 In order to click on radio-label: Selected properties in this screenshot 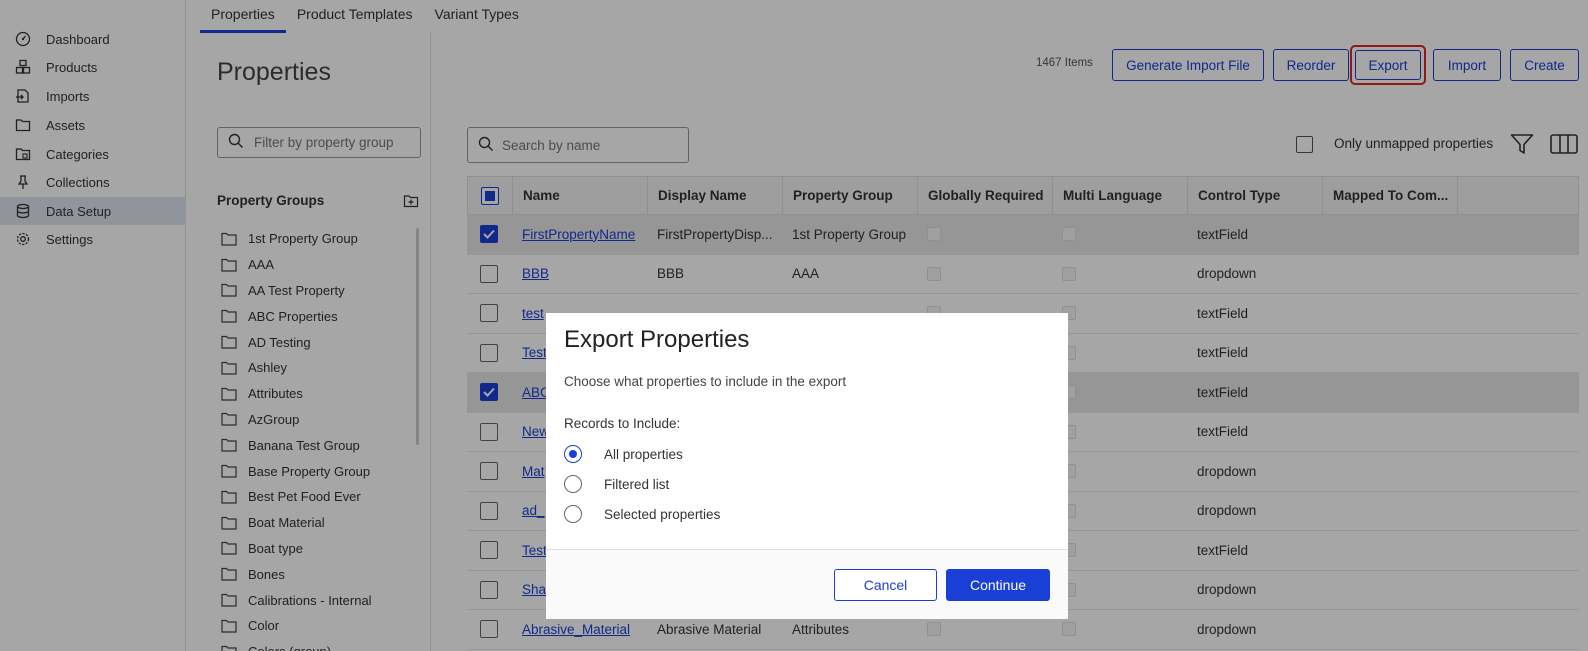, I will do `click(662, 514)`.